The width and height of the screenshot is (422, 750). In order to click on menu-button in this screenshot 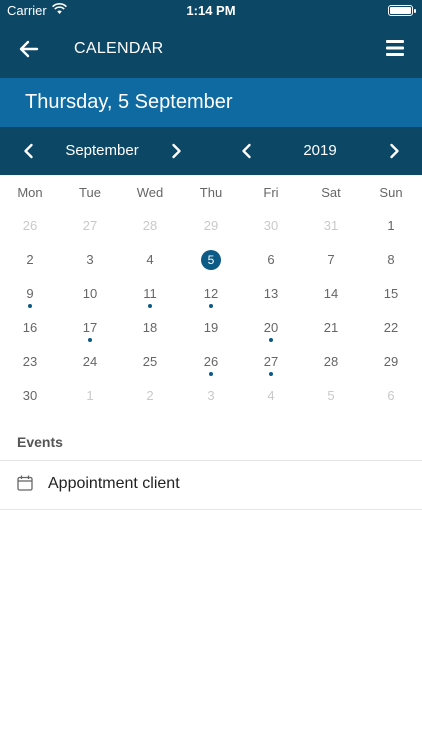, I will do `click(397, 48)`.